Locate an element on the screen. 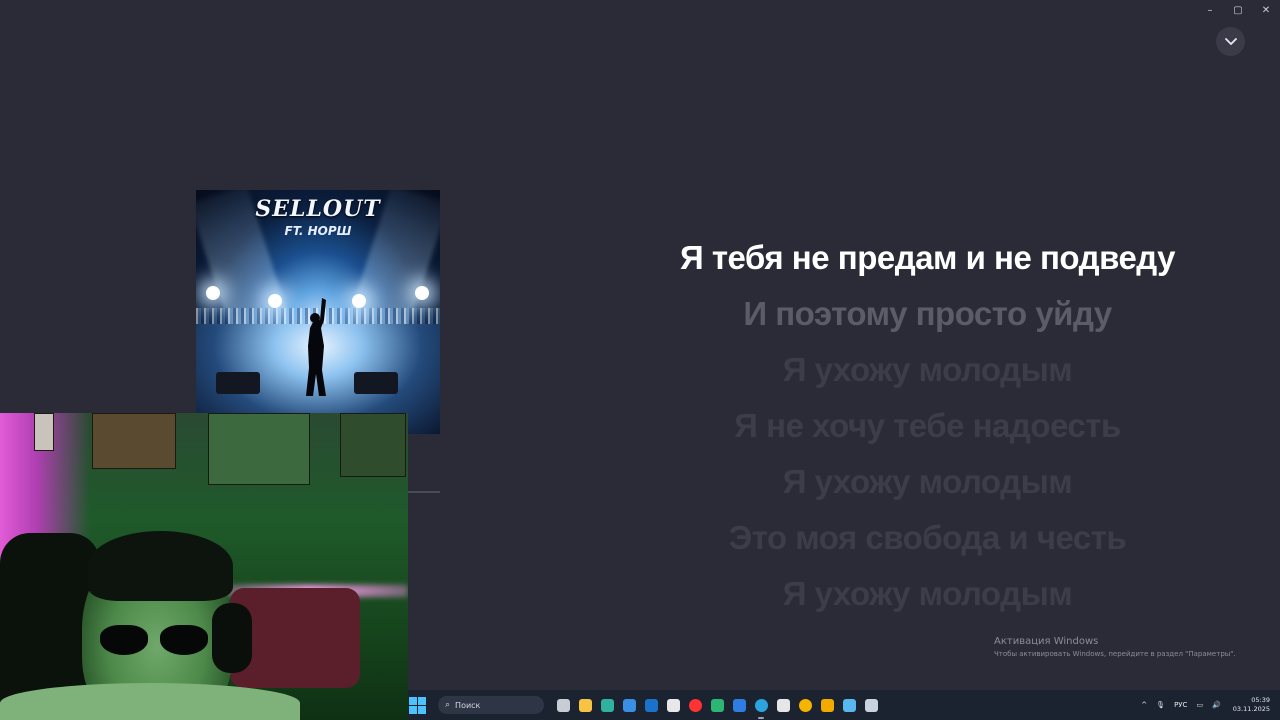 This screenshot has width=1280, height=720. album-title: SELLOUT is located at coordinates (318, 209).